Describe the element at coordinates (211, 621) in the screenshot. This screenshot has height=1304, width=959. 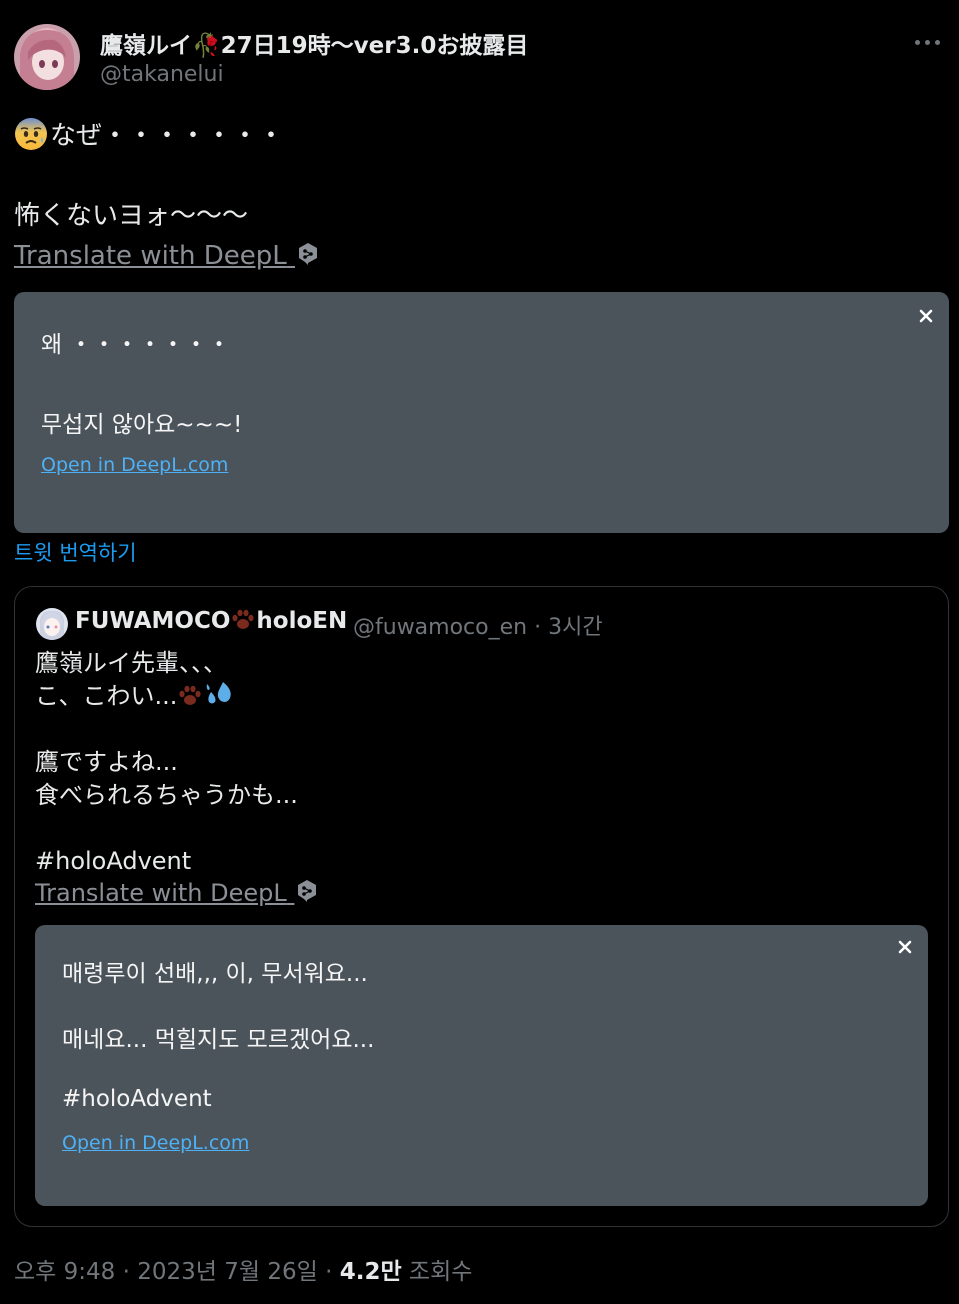
I see `quoted-author-name: FUWAMOCO holoEN` at that location.